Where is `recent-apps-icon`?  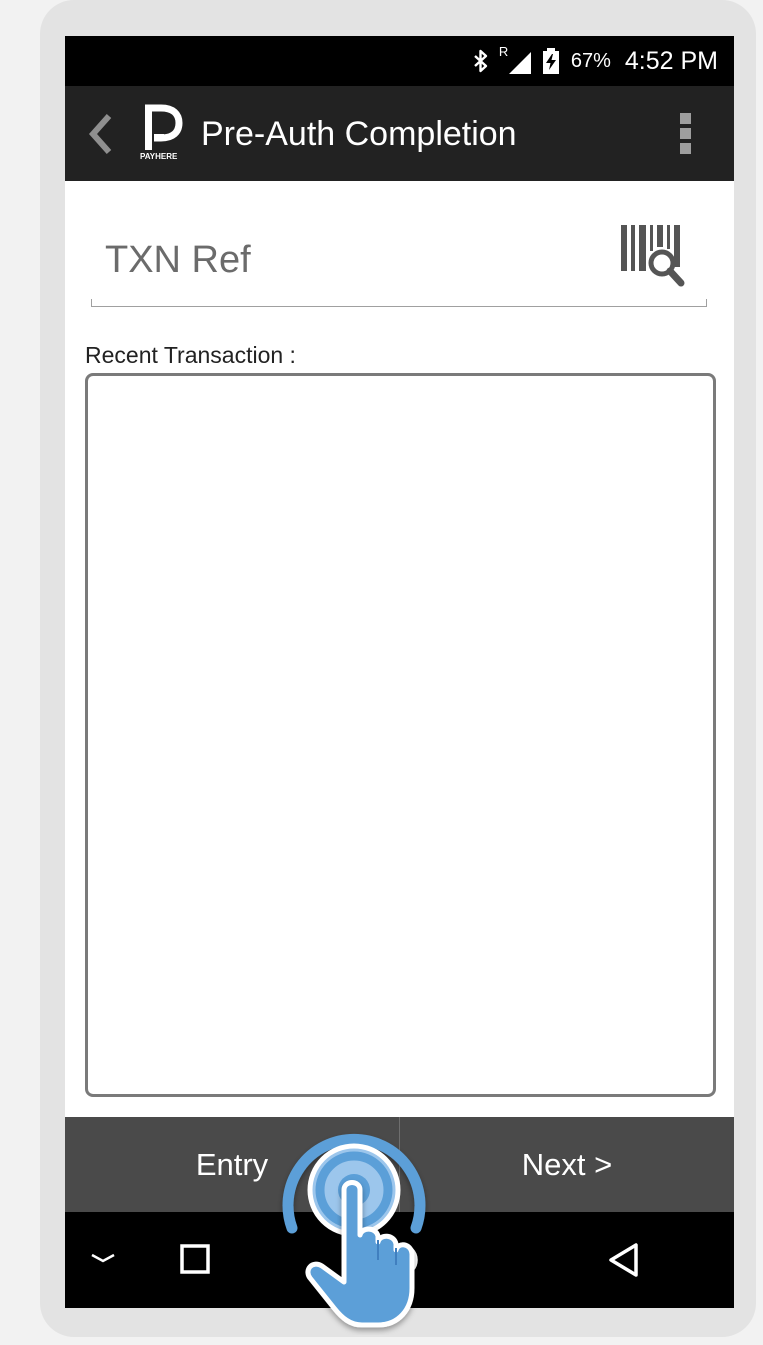 recent-apps-icon is located at coordinates (195, 1259).